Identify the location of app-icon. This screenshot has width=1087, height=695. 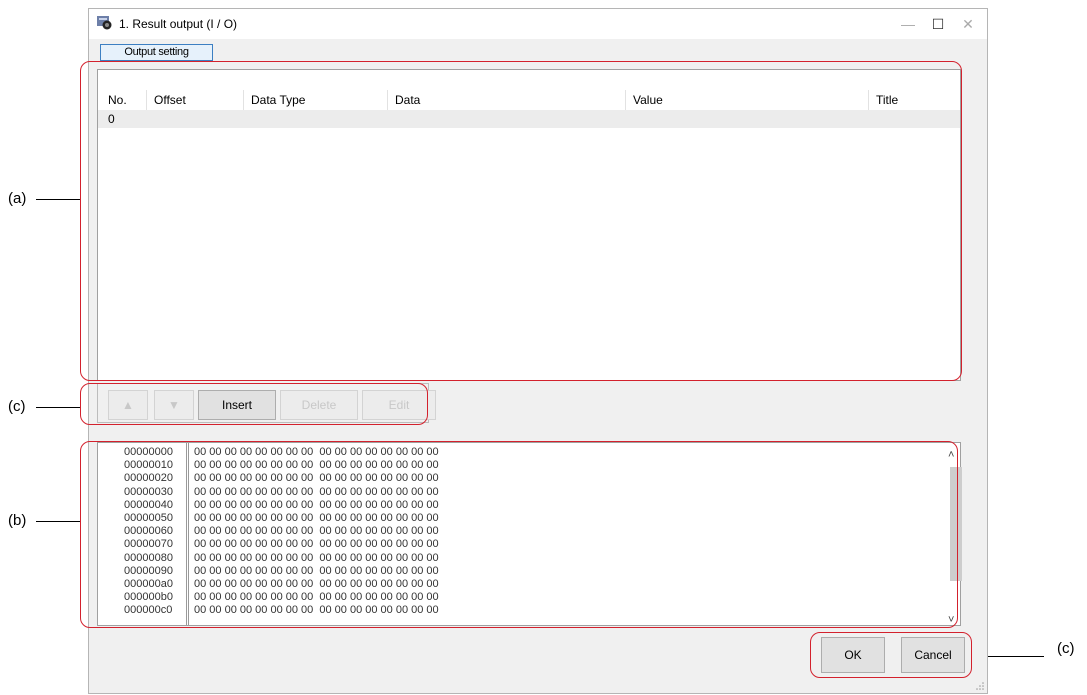
(104, 23).